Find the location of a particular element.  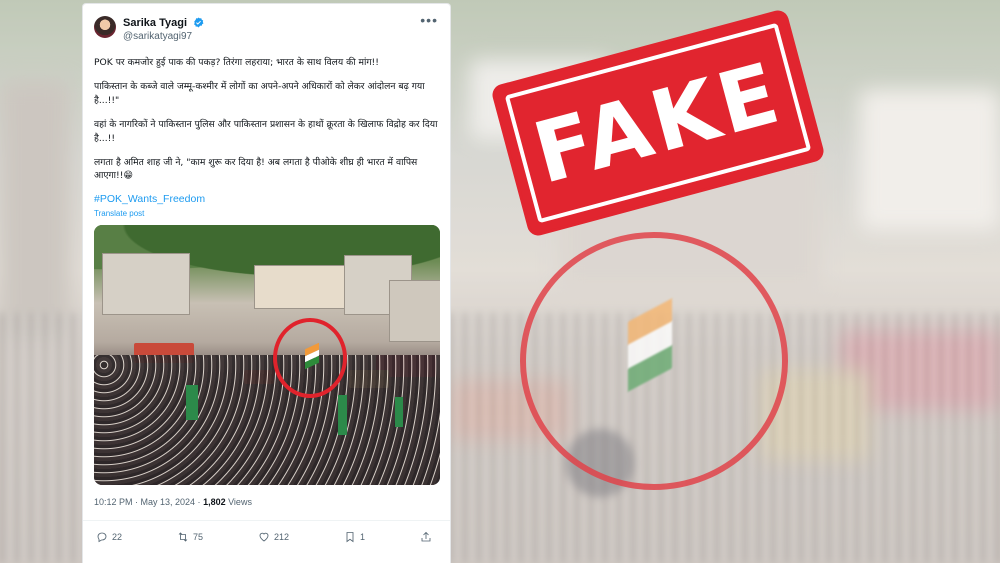

bookmark-count: 1 is located at coordinates (362, 536).